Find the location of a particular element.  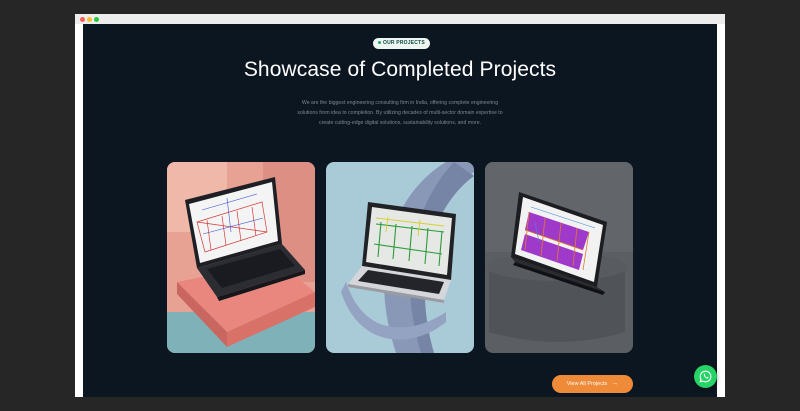

close-window-button is located at coordinates (82, 19).